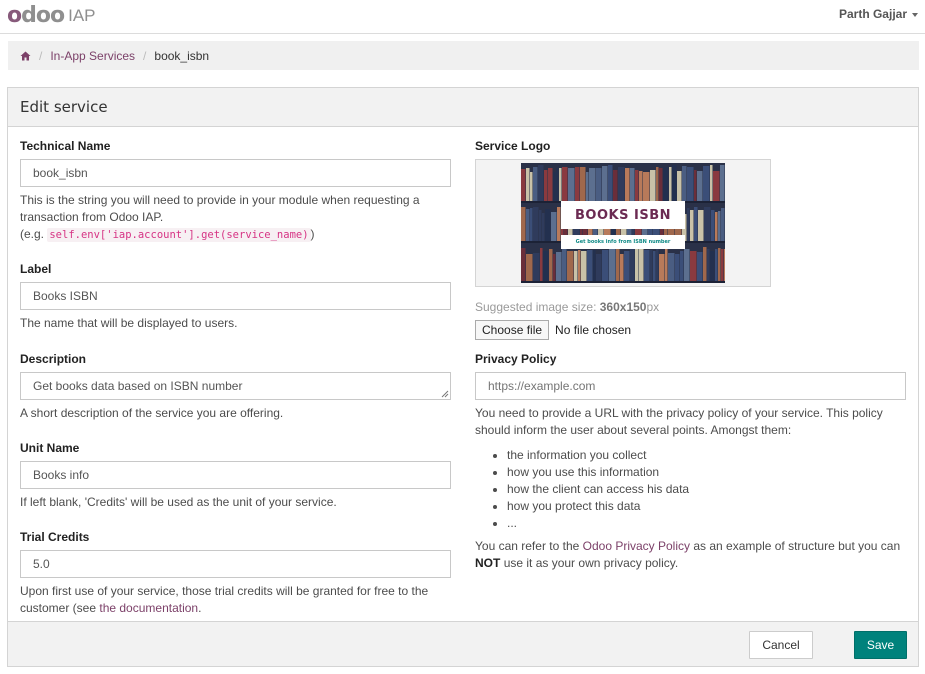  I want to click on unit-name-input, so click(235, 475).